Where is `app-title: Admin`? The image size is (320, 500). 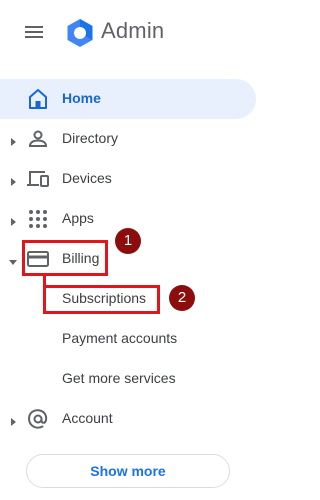 app-title: Admin is located at coordinates (133, 30).